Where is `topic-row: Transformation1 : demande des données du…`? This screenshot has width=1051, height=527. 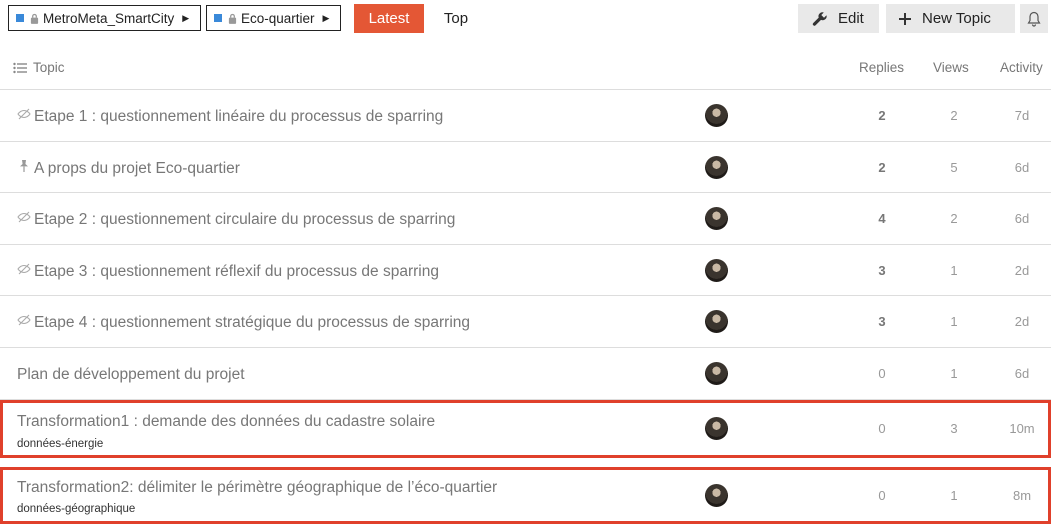 topic-row: Transformation1 : demande des données du… is located at coordinates (525, 429).